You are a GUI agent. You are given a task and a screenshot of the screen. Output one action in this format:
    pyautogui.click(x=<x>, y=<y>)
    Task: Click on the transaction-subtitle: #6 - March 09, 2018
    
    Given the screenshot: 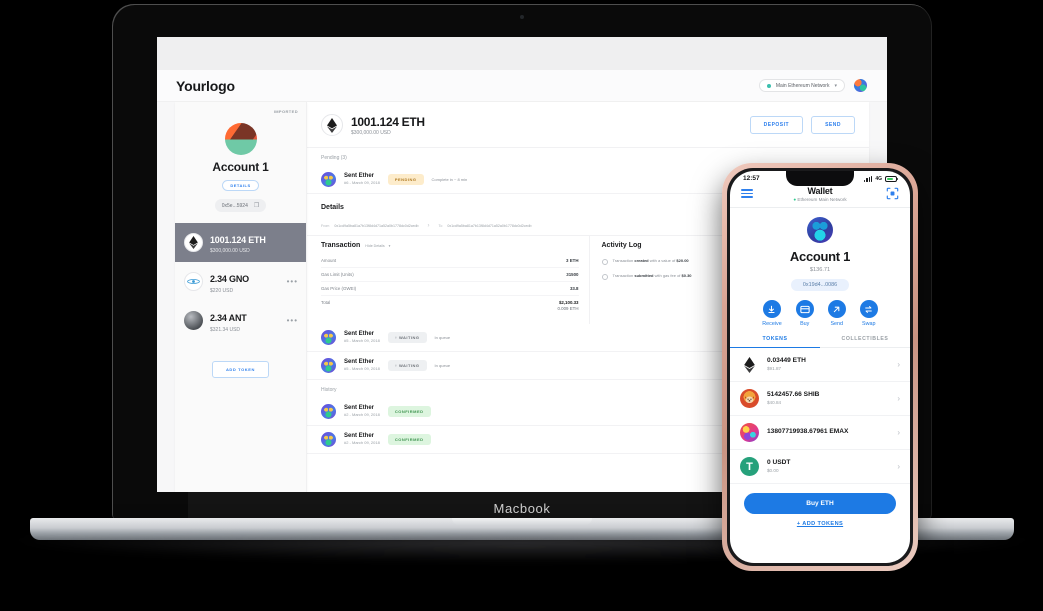 What is the action you would take?
    pyautogui.click(x=362, y=183)
    